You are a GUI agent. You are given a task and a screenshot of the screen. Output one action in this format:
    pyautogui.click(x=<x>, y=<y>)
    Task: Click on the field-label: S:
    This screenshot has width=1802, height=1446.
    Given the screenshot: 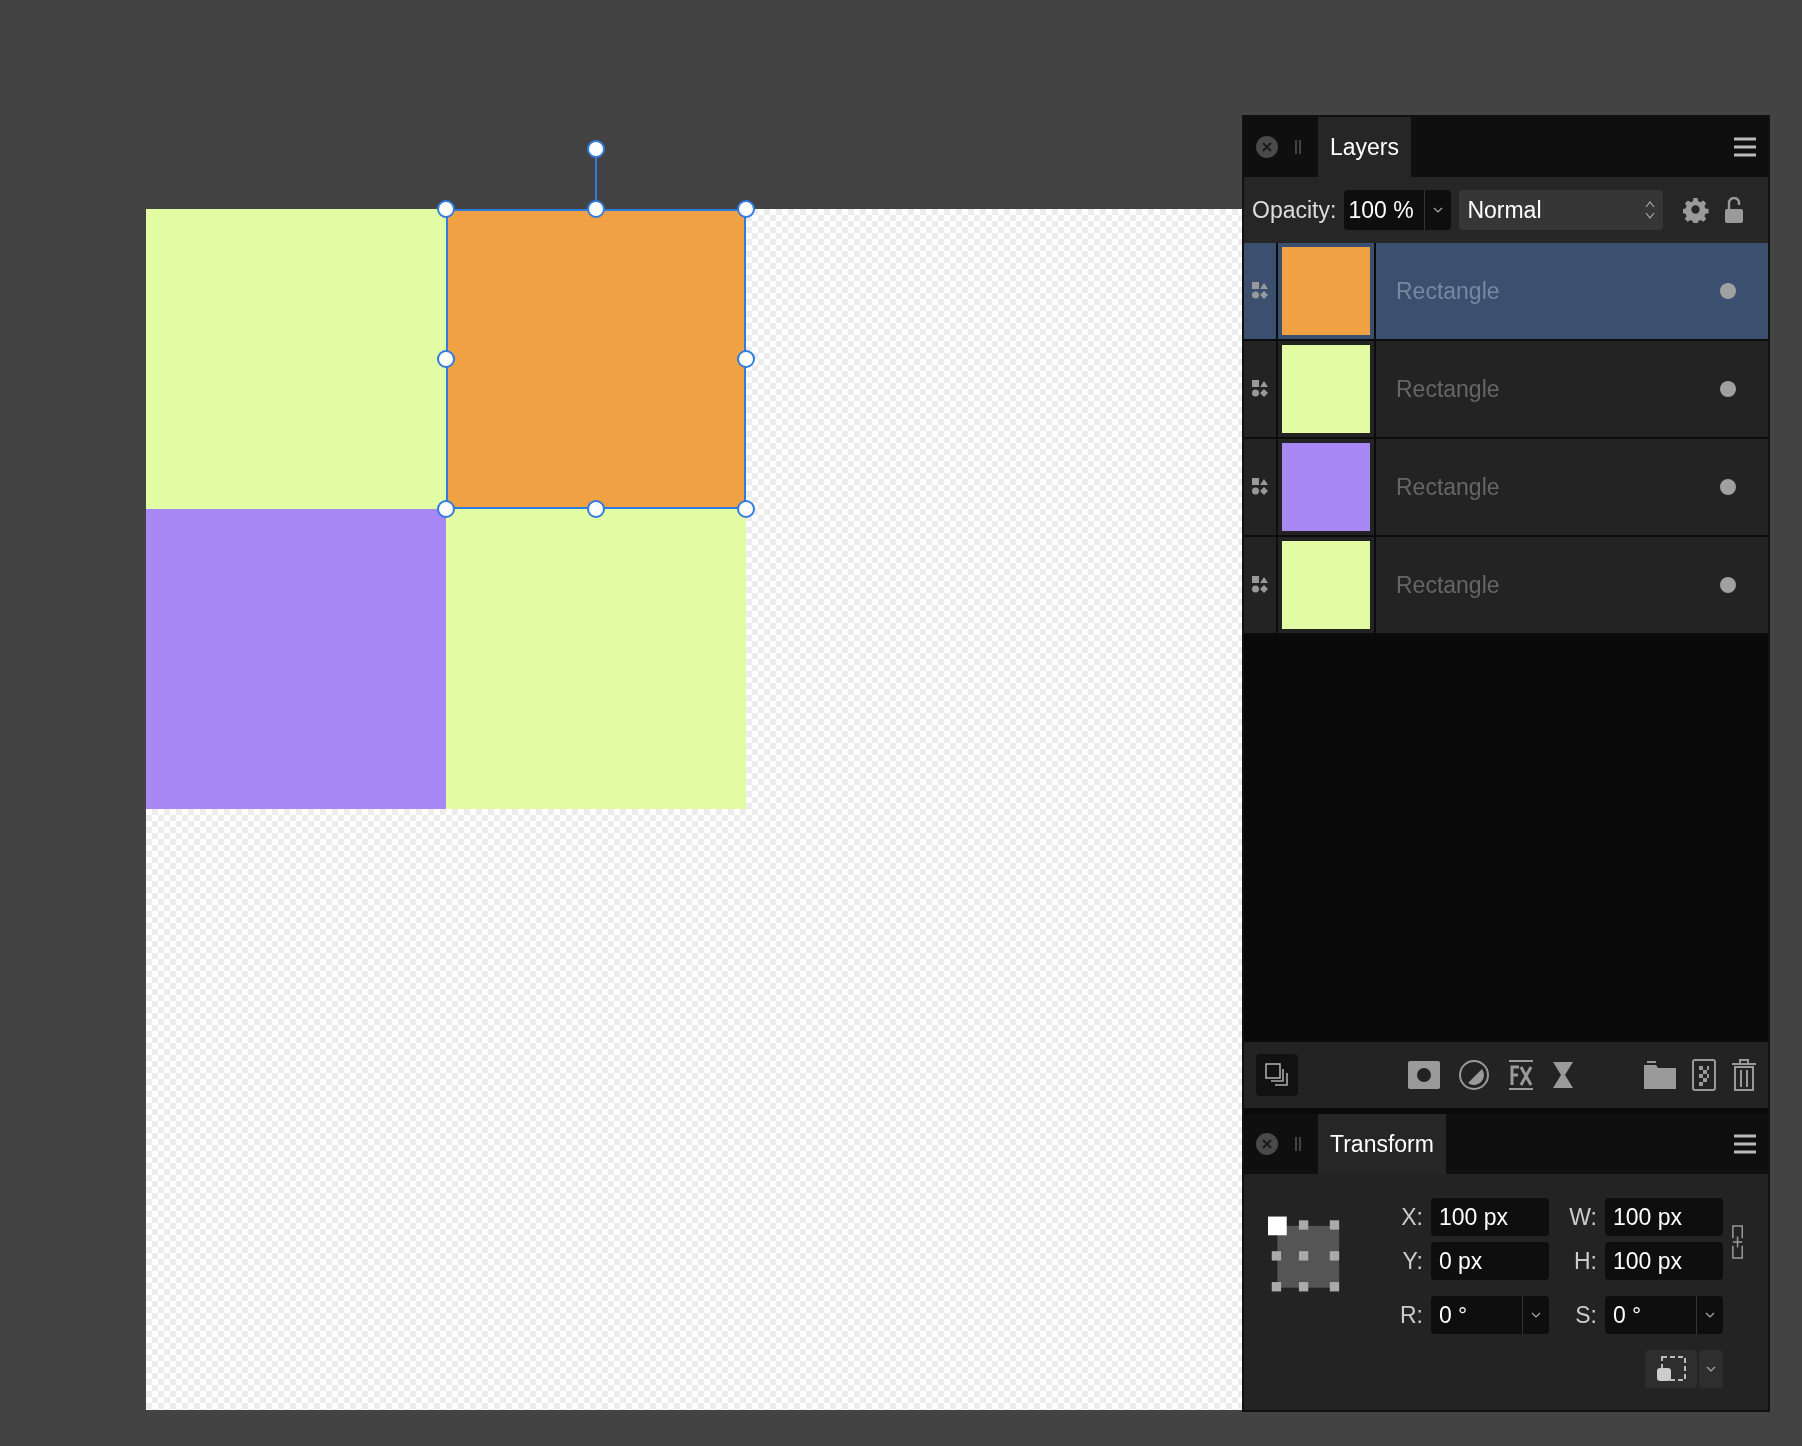 What is the action you would take?
    pyautogui.click(x=1585, y=1315)
    